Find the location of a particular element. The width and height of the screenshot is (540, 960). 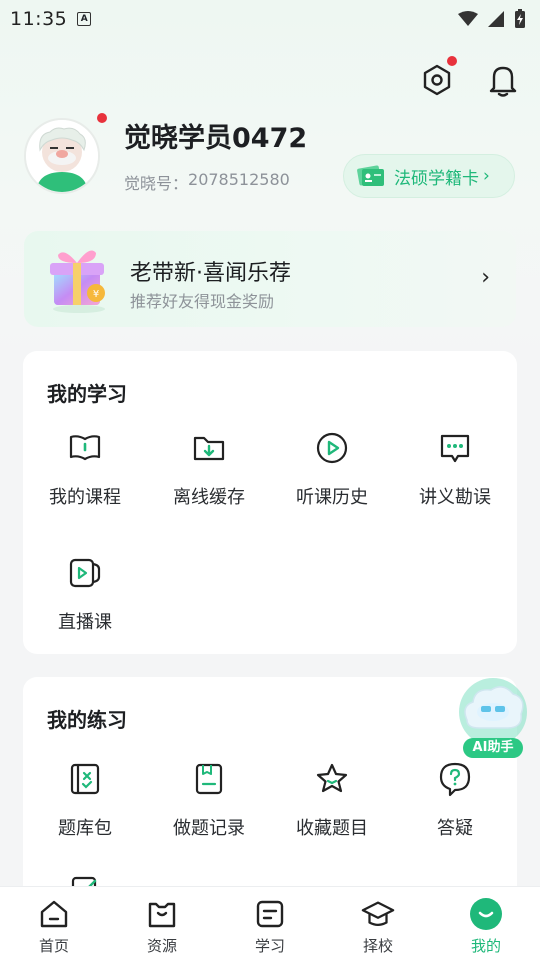

favorites-label: 收藏题目 is located at coordinates (332, 828).